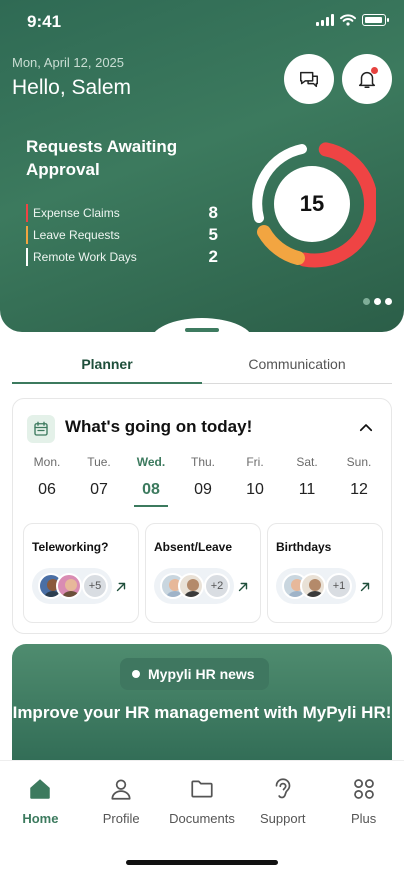 This screenshot has height=875, width=404. I want to click on nav-support: Support, so click(282, 800).